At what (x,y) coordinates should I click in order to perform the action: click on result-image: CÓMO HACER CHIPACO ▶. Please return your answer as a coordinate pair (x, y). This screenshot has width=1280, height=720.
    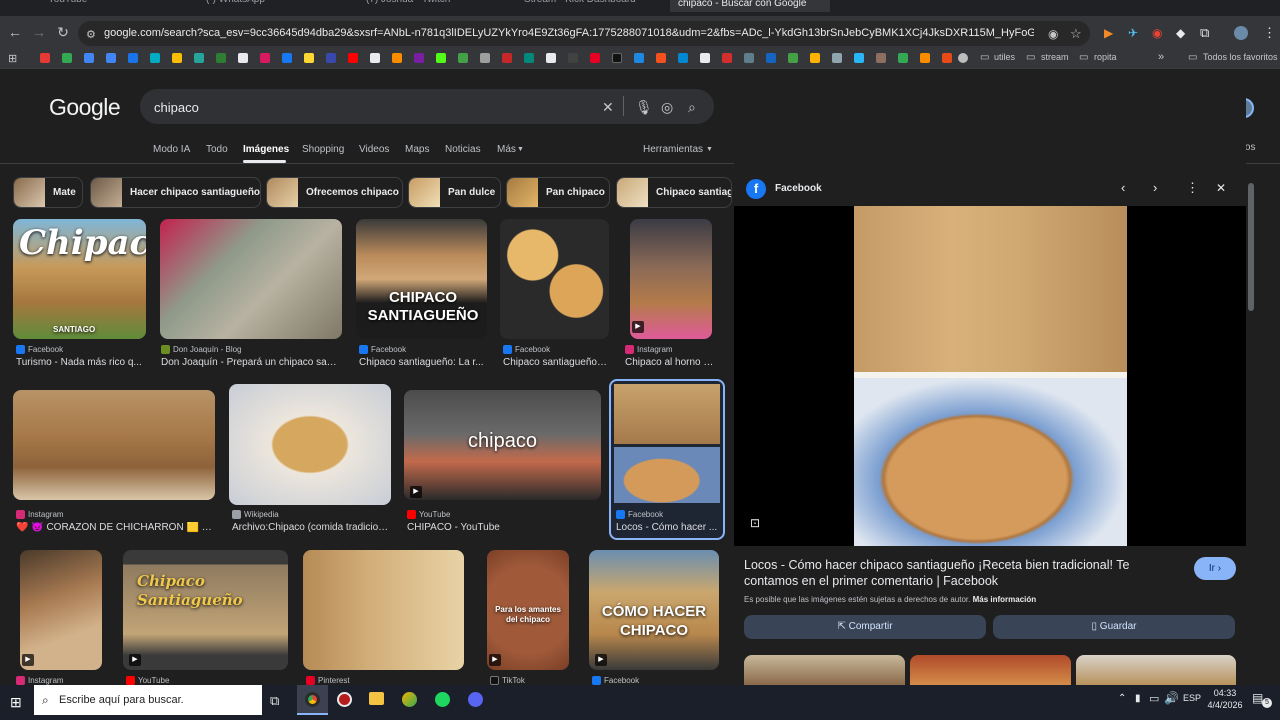
    Looking at the image, I should click on (654, 610).